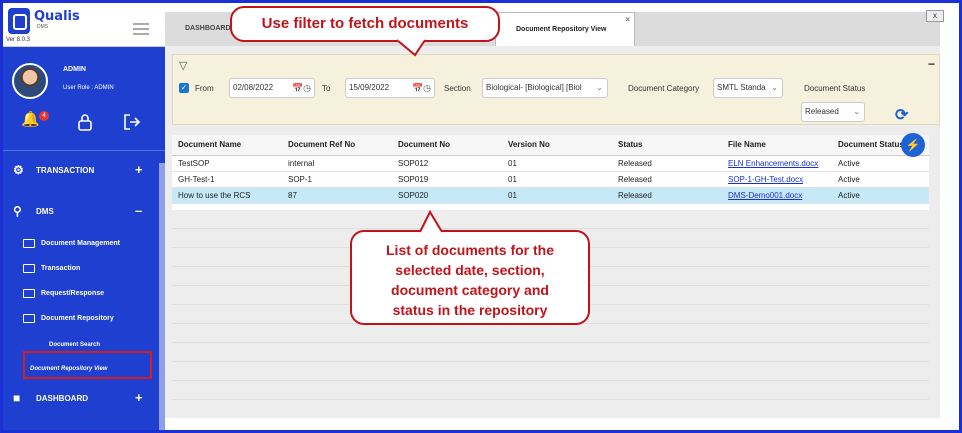 The height and width of the screenshot is (433, 962). What do you see at coordinates (935, 16) in the screenshot?
I see `window-close-button: x` at bounding box center [935, 16].